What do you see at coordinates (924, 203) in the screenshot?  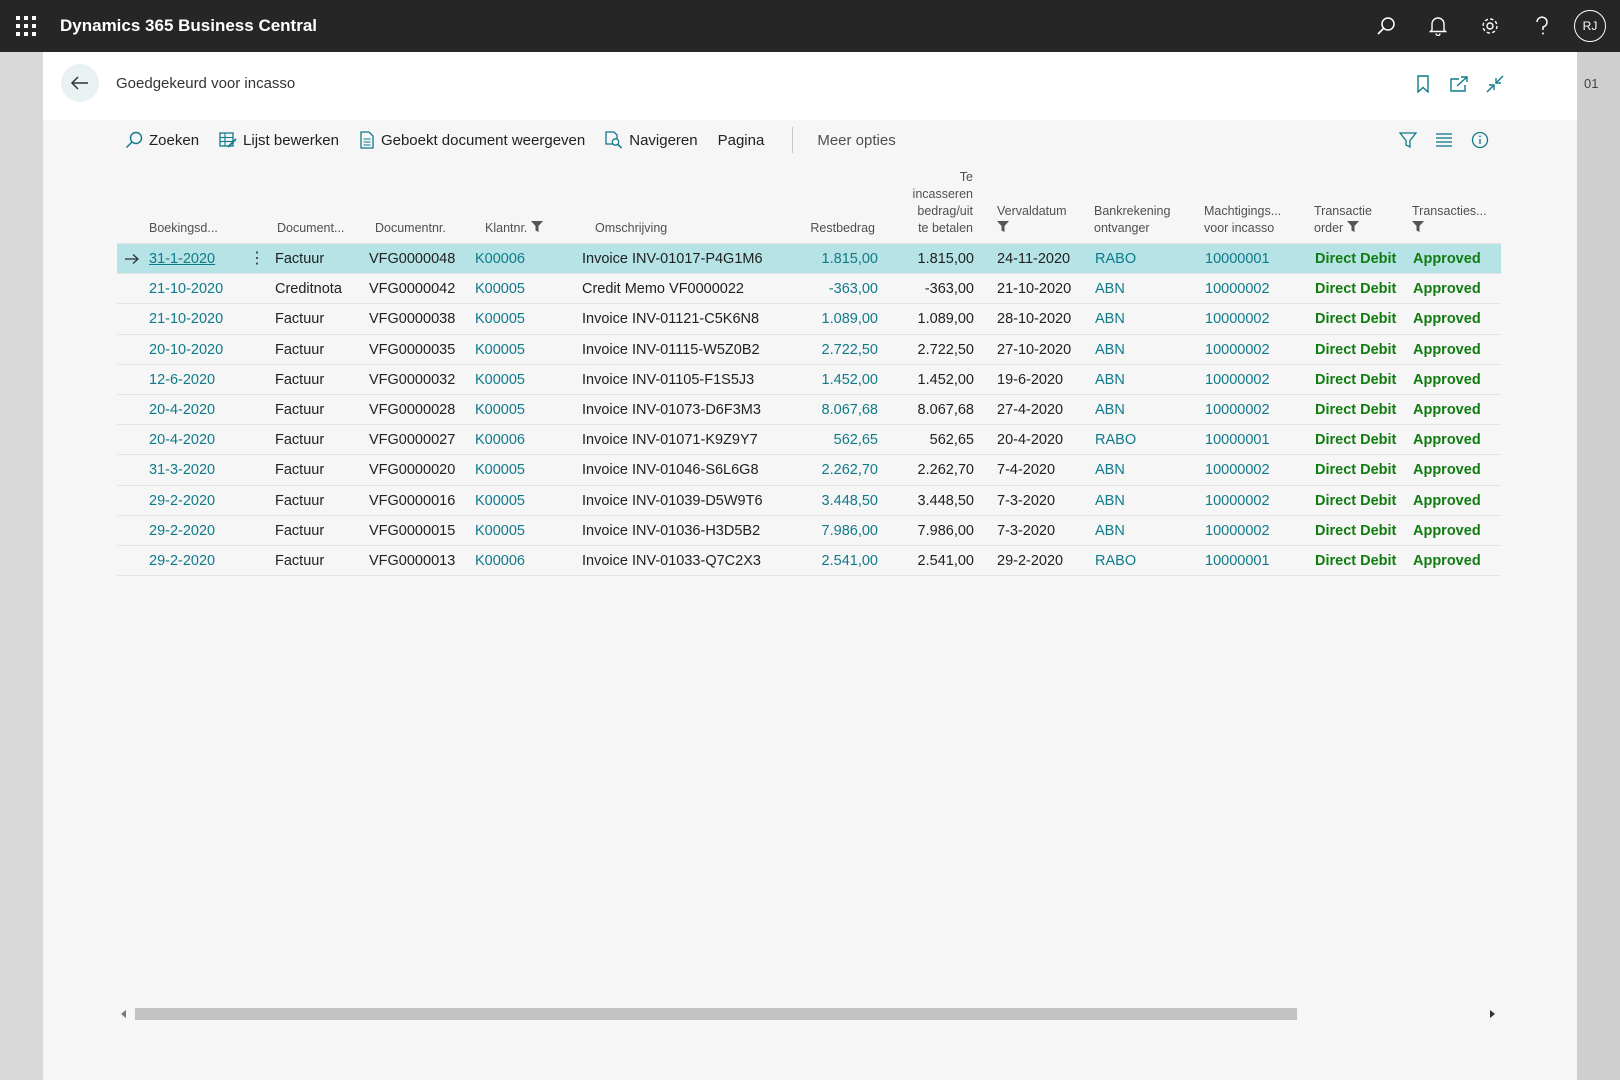 I see `column-header-amount-to-collect: Te incasseren bedrag/uit te betalen` at bounding box center [924, 203].